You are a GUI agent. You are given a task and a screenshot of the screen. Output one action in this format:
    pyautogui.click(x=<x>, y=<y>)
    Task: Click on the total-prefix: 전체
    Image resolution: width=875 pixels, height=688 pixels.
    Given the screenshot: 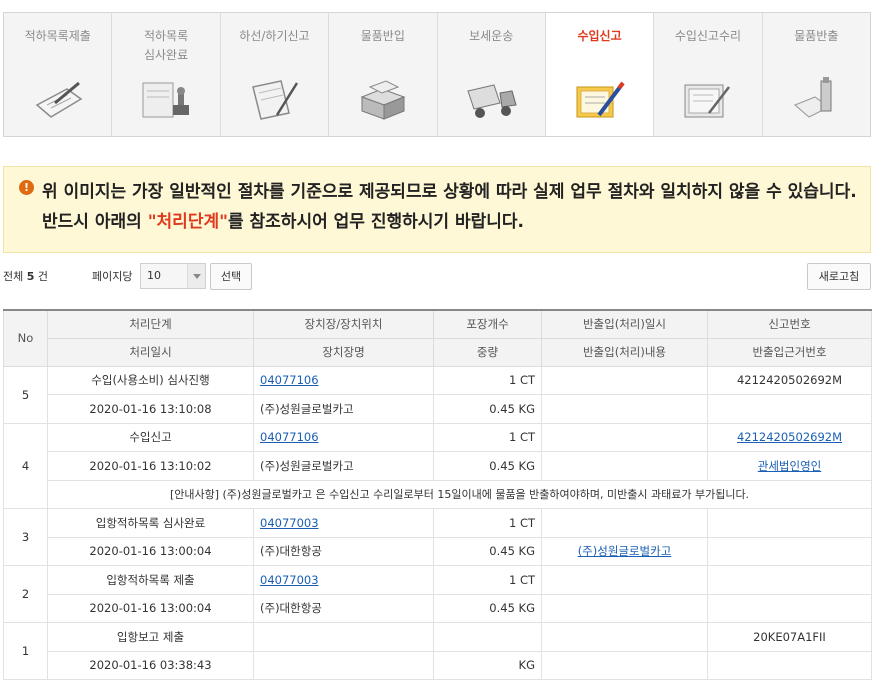 What is the action you would take?
    pyautogui.click(x=15, y=276)
    